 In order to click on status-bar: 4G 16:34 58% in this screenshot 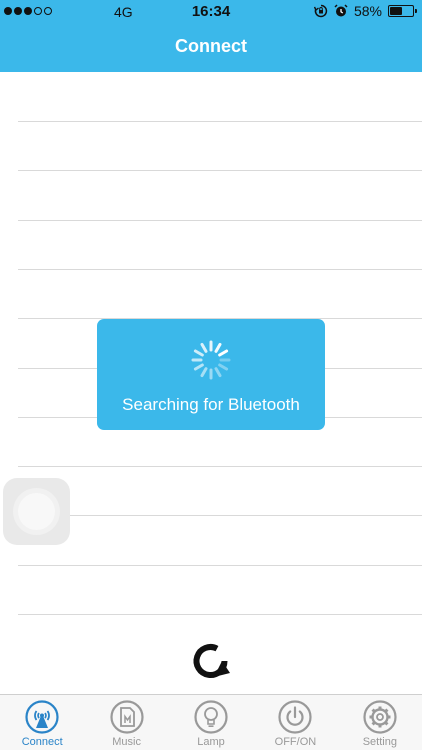, I will do `click(211, 12)`.